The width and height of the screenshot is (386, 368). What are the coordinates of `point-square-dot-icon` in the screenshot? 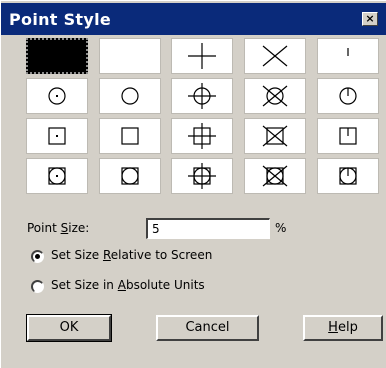 It's located at (57, 136).